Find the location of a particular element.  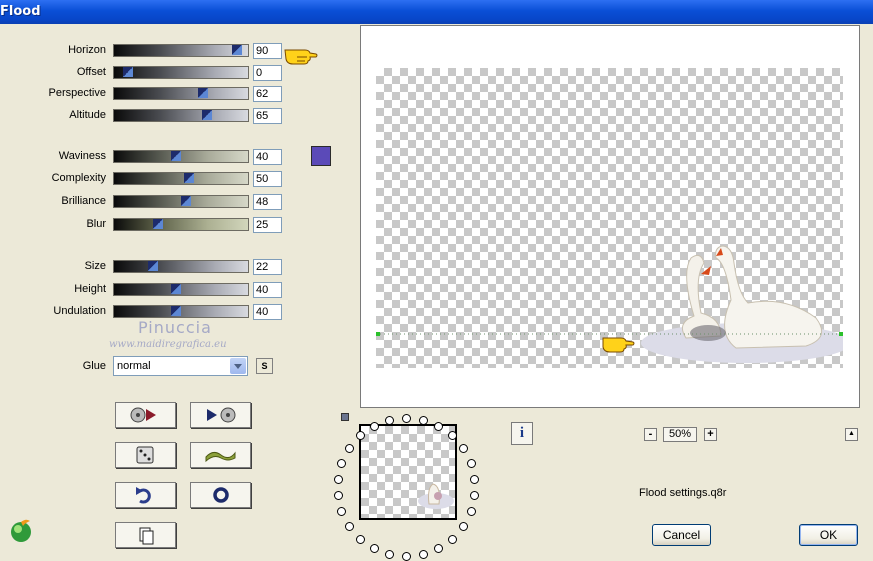

value-height: 40 is located at coordinates (267, 290).